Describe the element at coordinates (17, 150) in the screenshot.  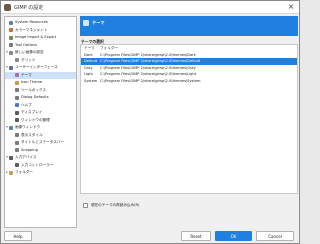
I see `snapping-icon` at that location.